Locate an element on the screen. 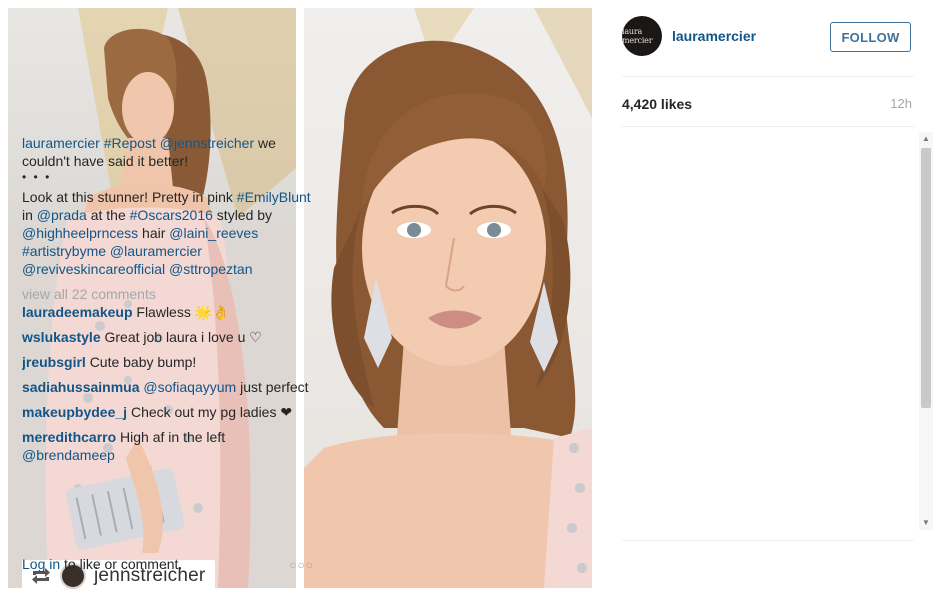 The image size is (936, 598). comment-item: lauradeemakeup Flawless 🌟👌 is located at coordinates (170, 312).